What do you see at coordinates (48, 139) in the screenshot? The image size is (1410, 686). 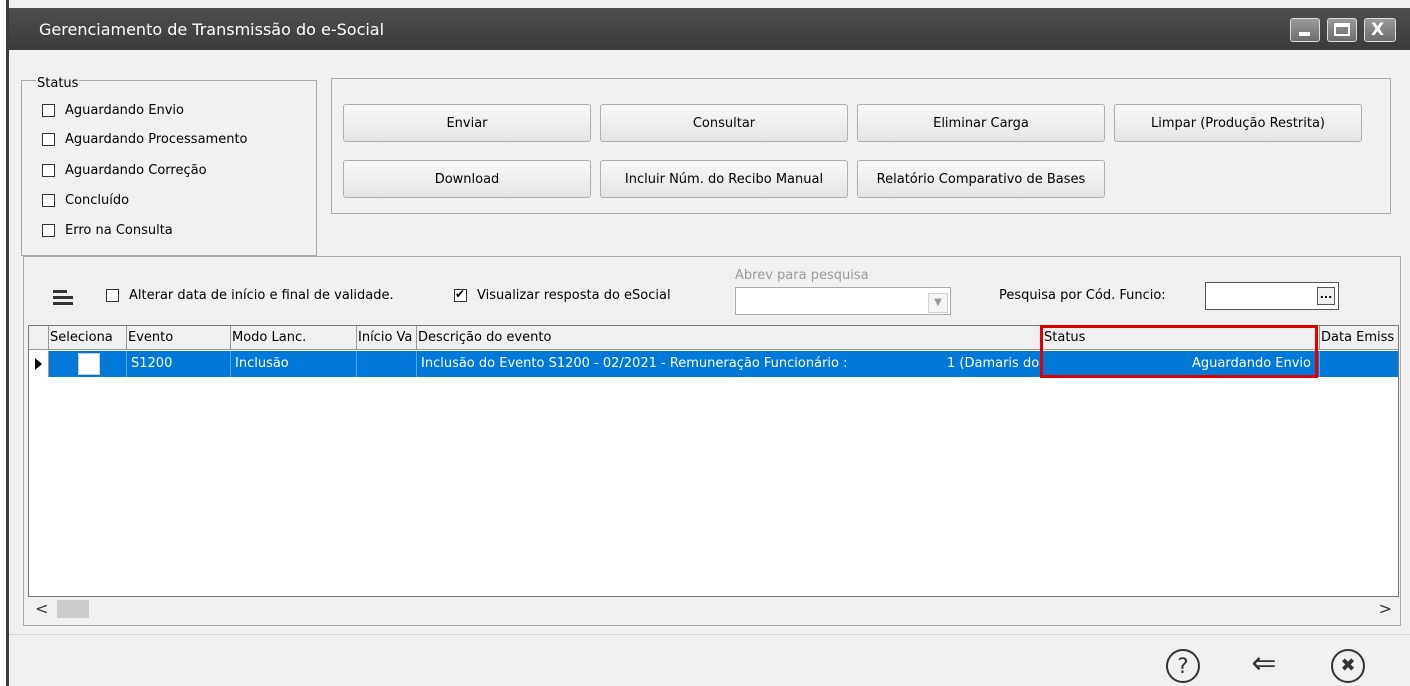 I see `status-aguardando-processamento-checkbox` at bounding box center [48, 139].